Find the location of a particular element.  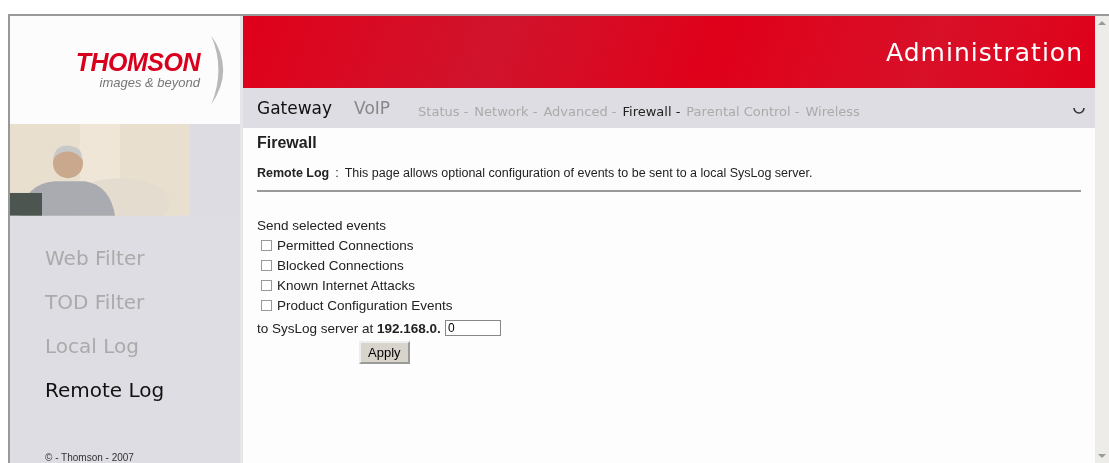

subnav-link: Parental Control - is located at coordinates (743, 111).